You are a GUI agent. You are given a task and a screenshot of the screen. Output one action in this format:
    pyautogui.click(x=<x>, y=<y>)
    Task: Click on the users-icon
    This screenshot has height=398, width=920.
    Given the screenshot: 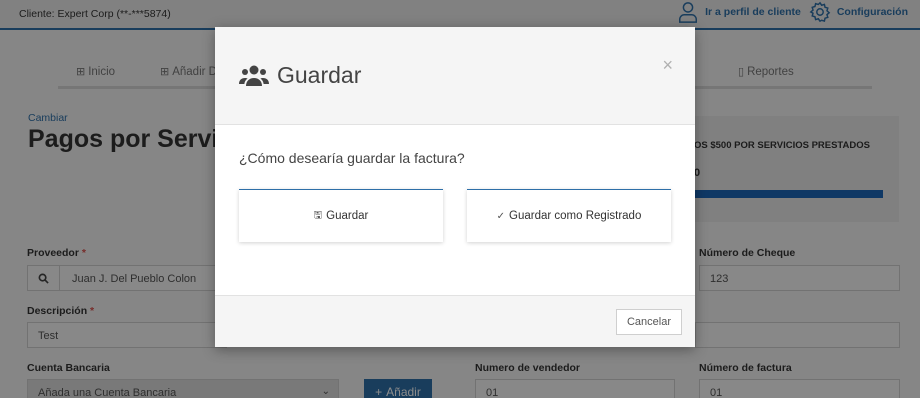 What is the action you would take?
    pyautogui.click(x=254, y=75)
    